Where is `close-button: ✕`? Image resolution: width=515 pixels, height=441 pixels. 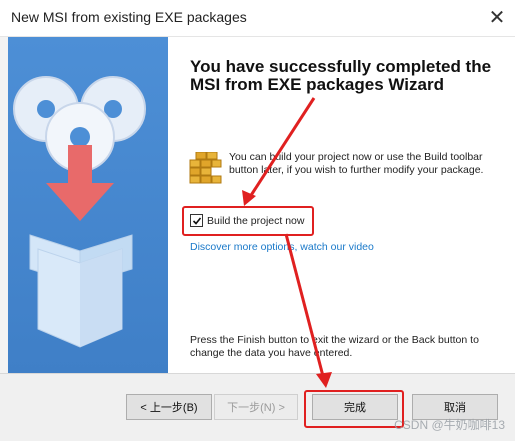
close-button: ✕ is located at coordinates (497, 17).